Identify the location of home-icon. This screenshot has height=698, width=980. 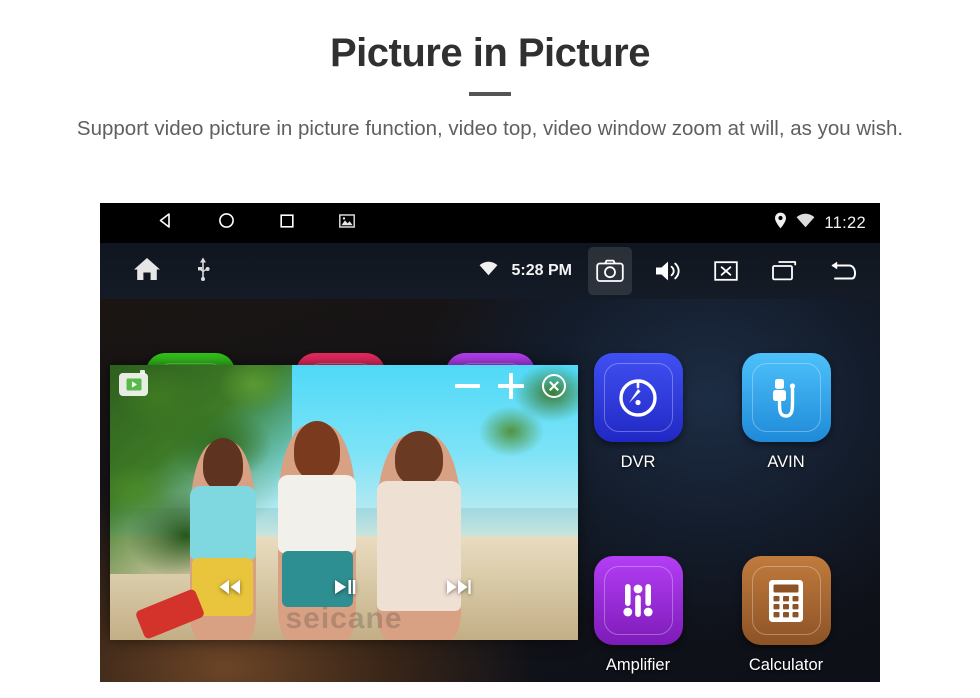
(147, 271).